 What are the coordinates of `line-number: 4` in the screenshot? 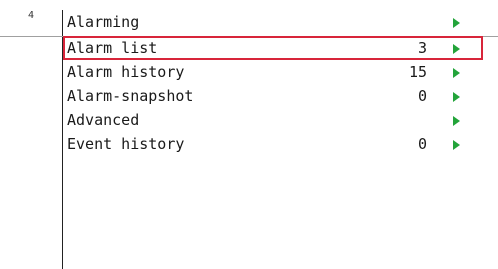 It's located at (31, 15).